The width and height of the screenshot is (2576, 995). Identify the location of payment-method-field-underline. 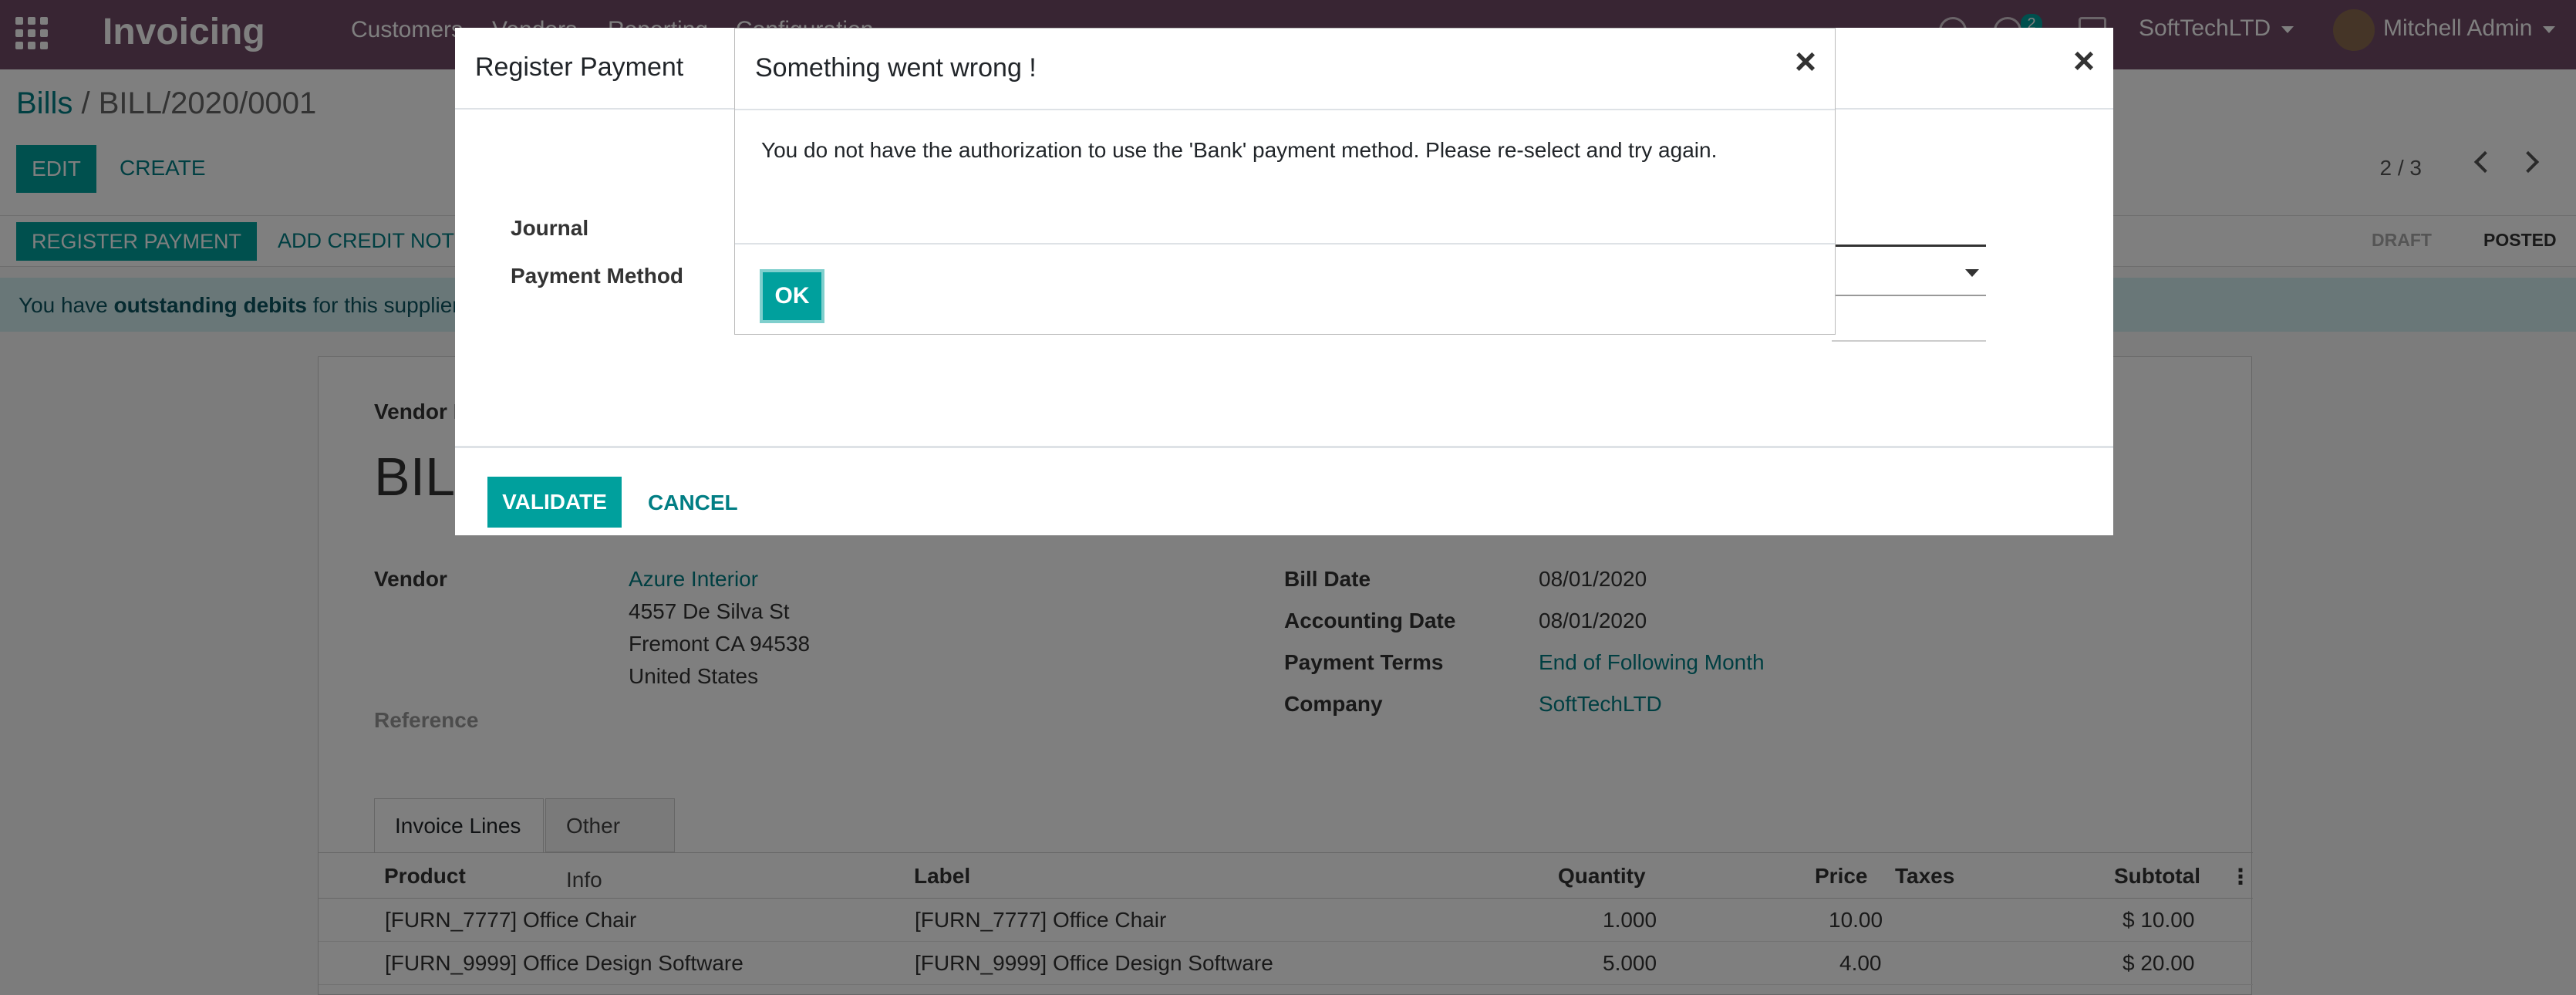
(1909, 295).